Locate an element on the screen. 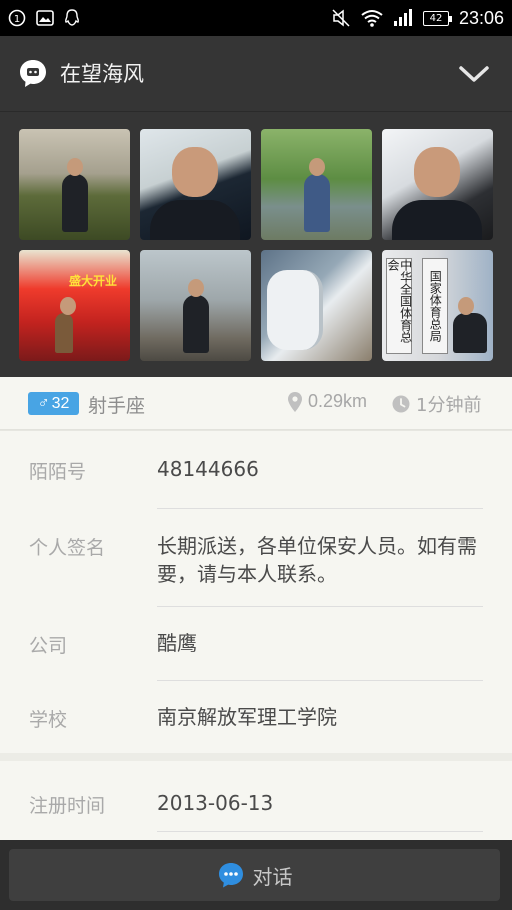 The image size is (512, 910). detail-value: 南京解放军理工学院 is located at coordinates (247, 717).